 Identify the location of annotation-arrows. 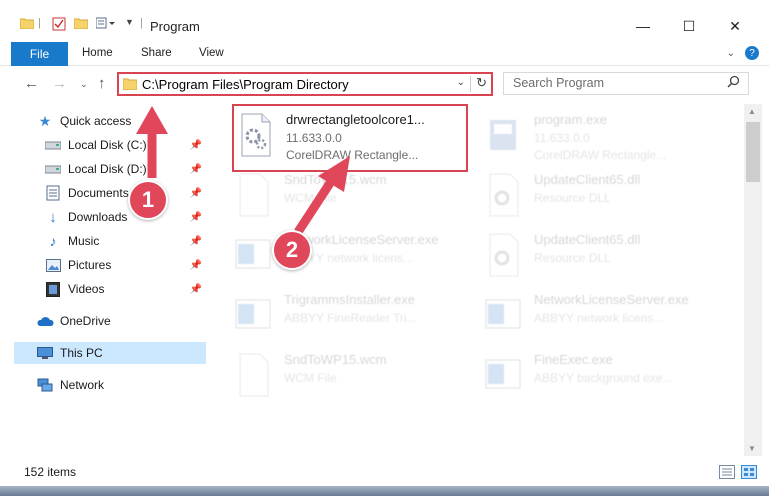
(243, 170).